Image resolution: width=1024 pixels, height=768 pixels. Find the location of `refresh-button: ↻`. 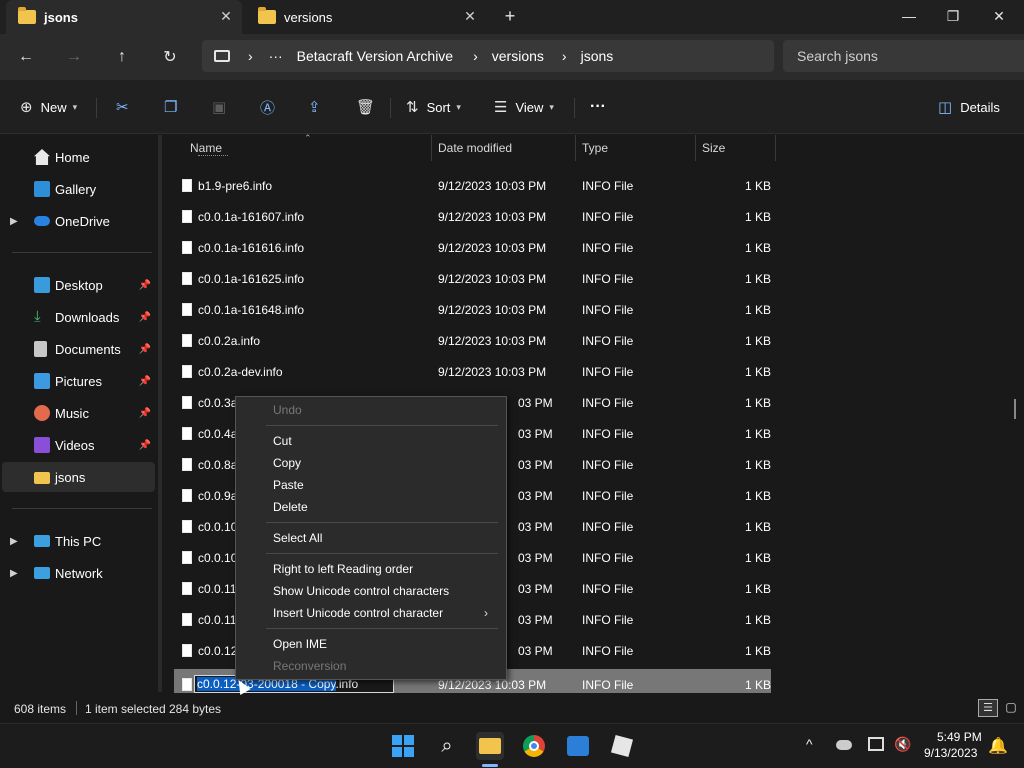

refresh-button: ↻ is located at coordinates (170, 57).